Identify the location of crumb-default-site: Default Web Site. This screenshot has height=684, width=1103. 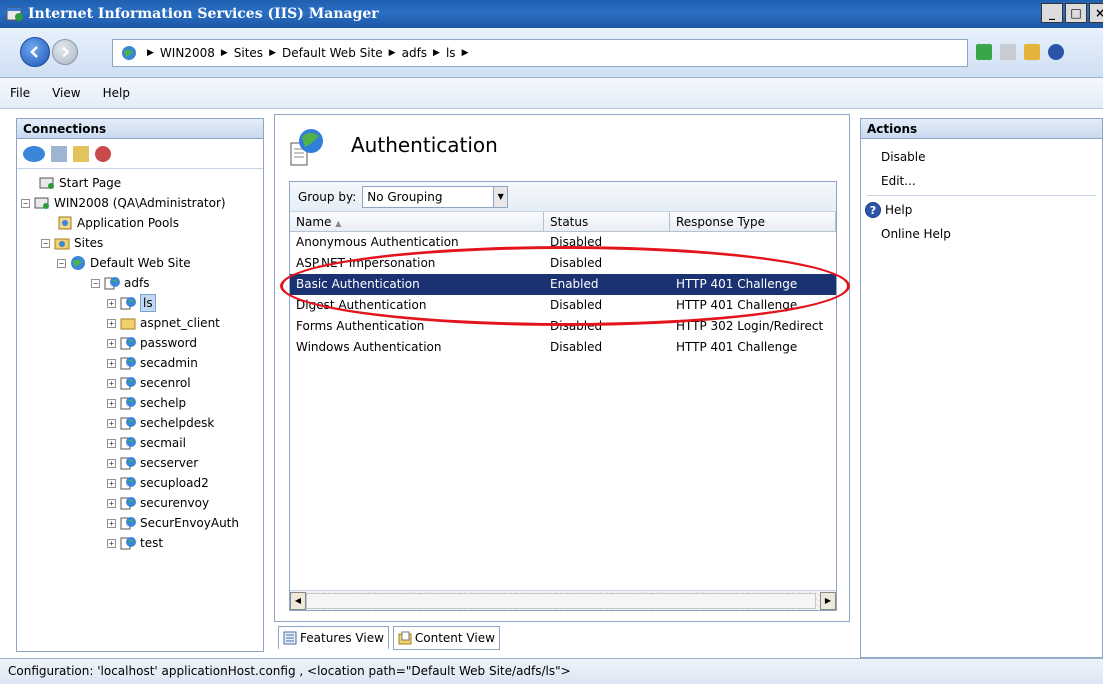
(332, 53).